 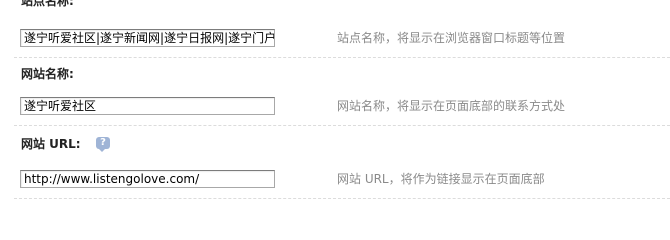 What do you see at coordinates (47, 74) in the screenshot?
I see `website-name-label: 网站名称:` at bounding box center [47, 74].